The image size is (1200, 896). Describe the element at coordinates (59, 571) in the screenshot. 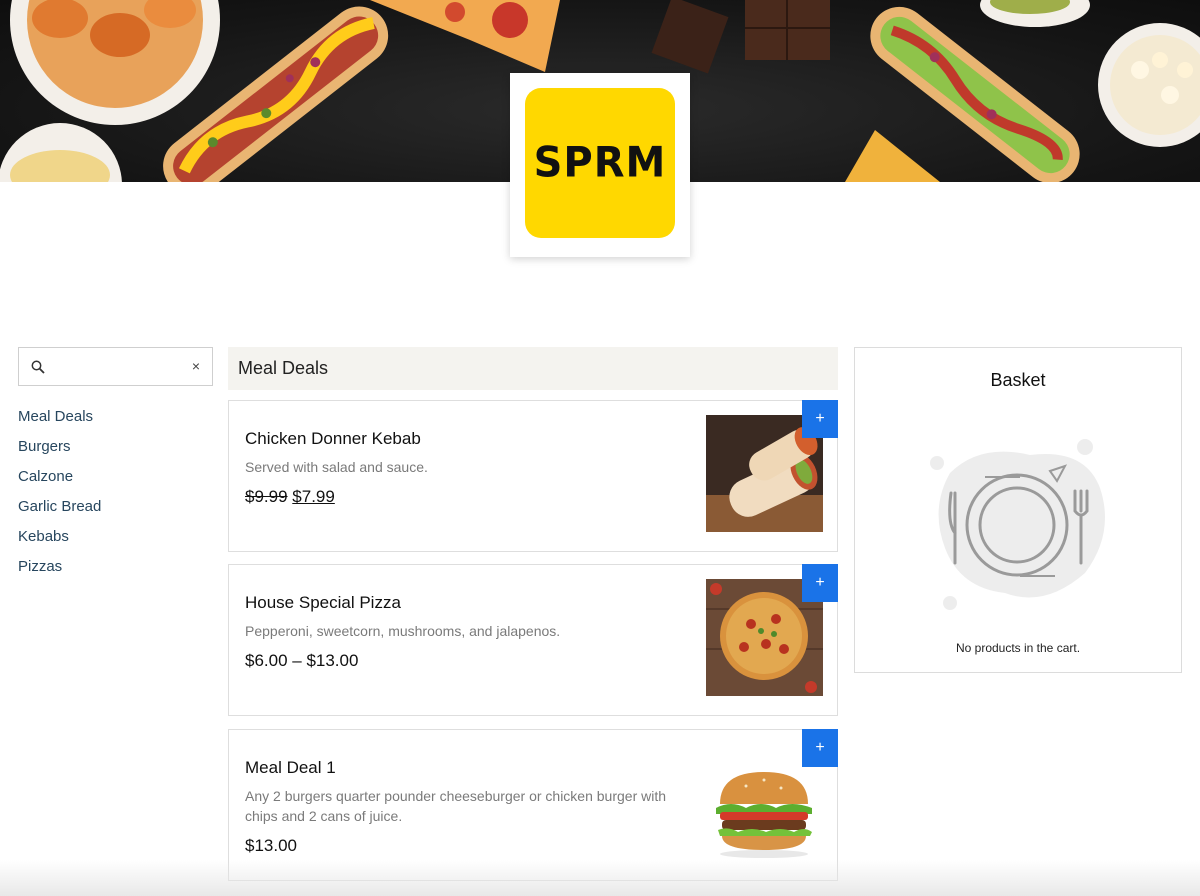

I see `category-pizzas: Pizzas` at that location.